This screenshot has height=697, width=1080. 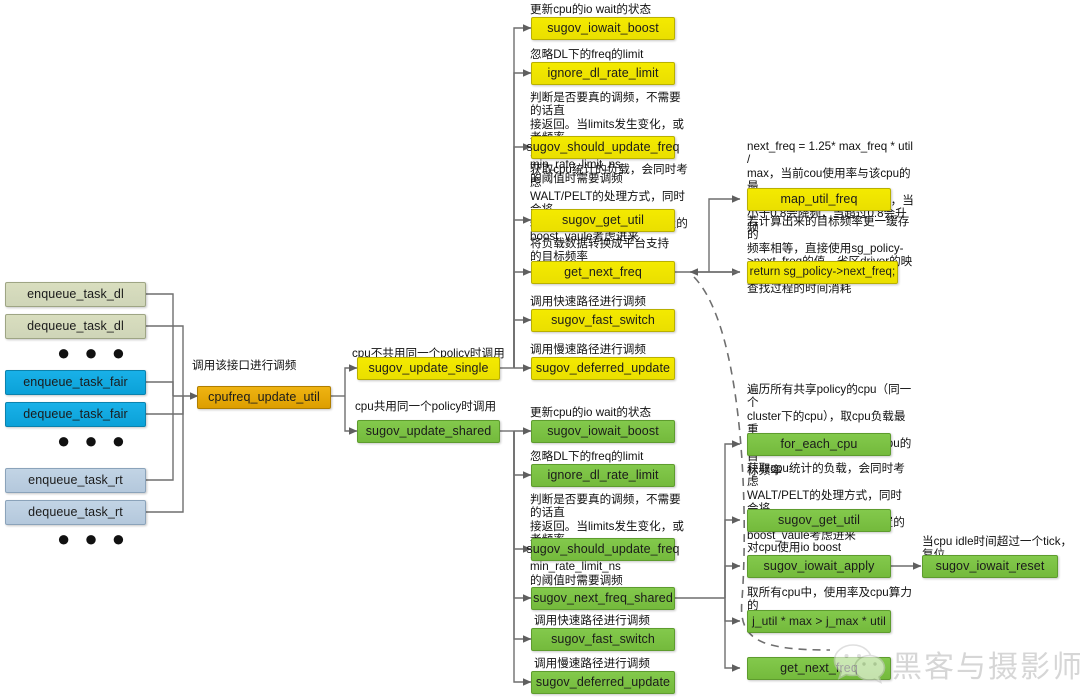 I want to click on caption-single-iowait-boost: 更新cpu的io wait的状态, so click(x=591, y=9).